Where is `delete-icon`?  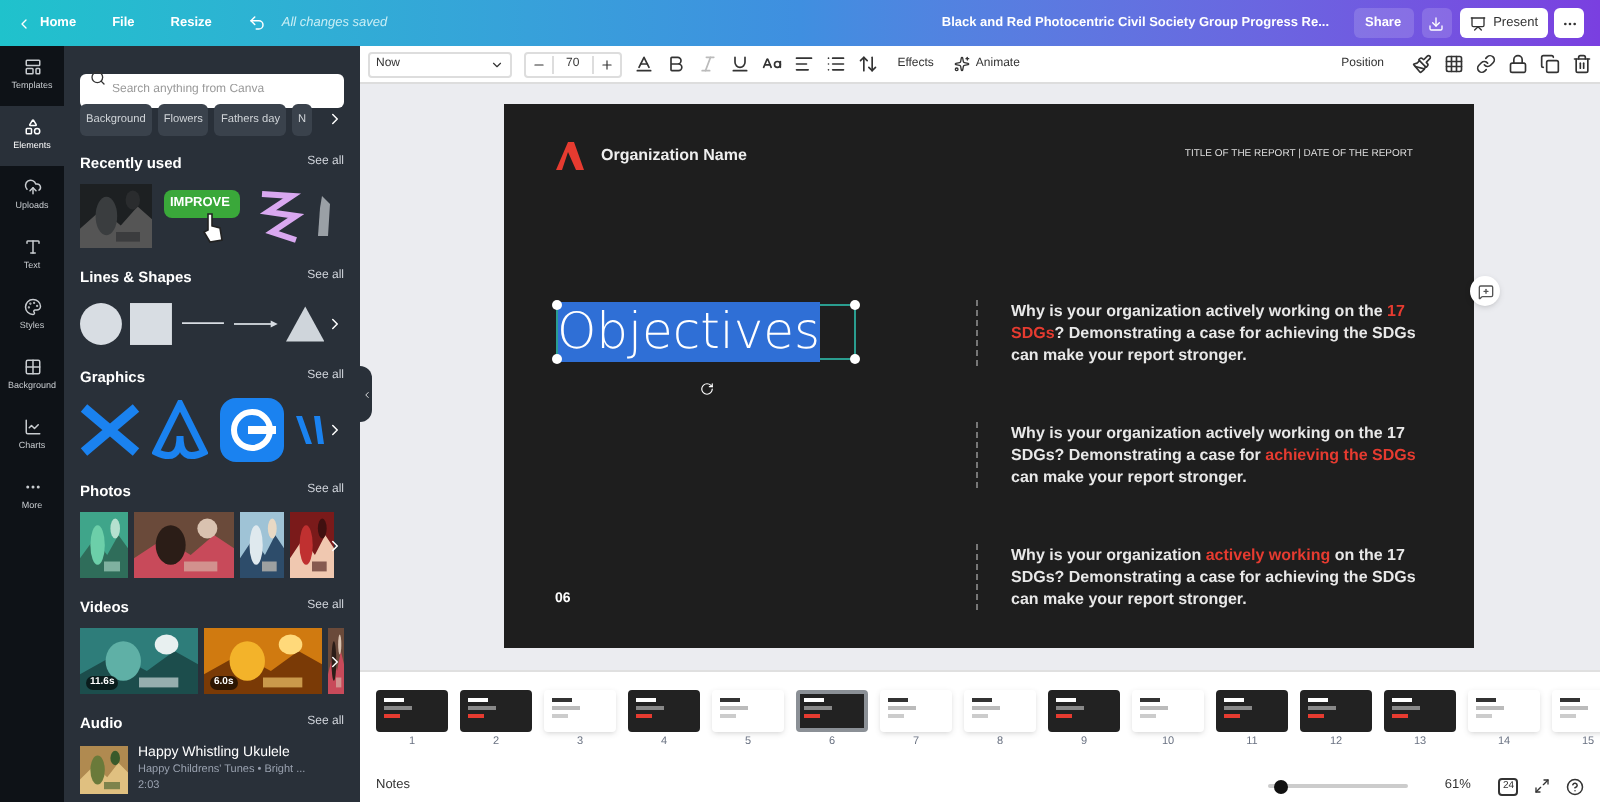 delete-icon is located at coordinates (1582, 64).